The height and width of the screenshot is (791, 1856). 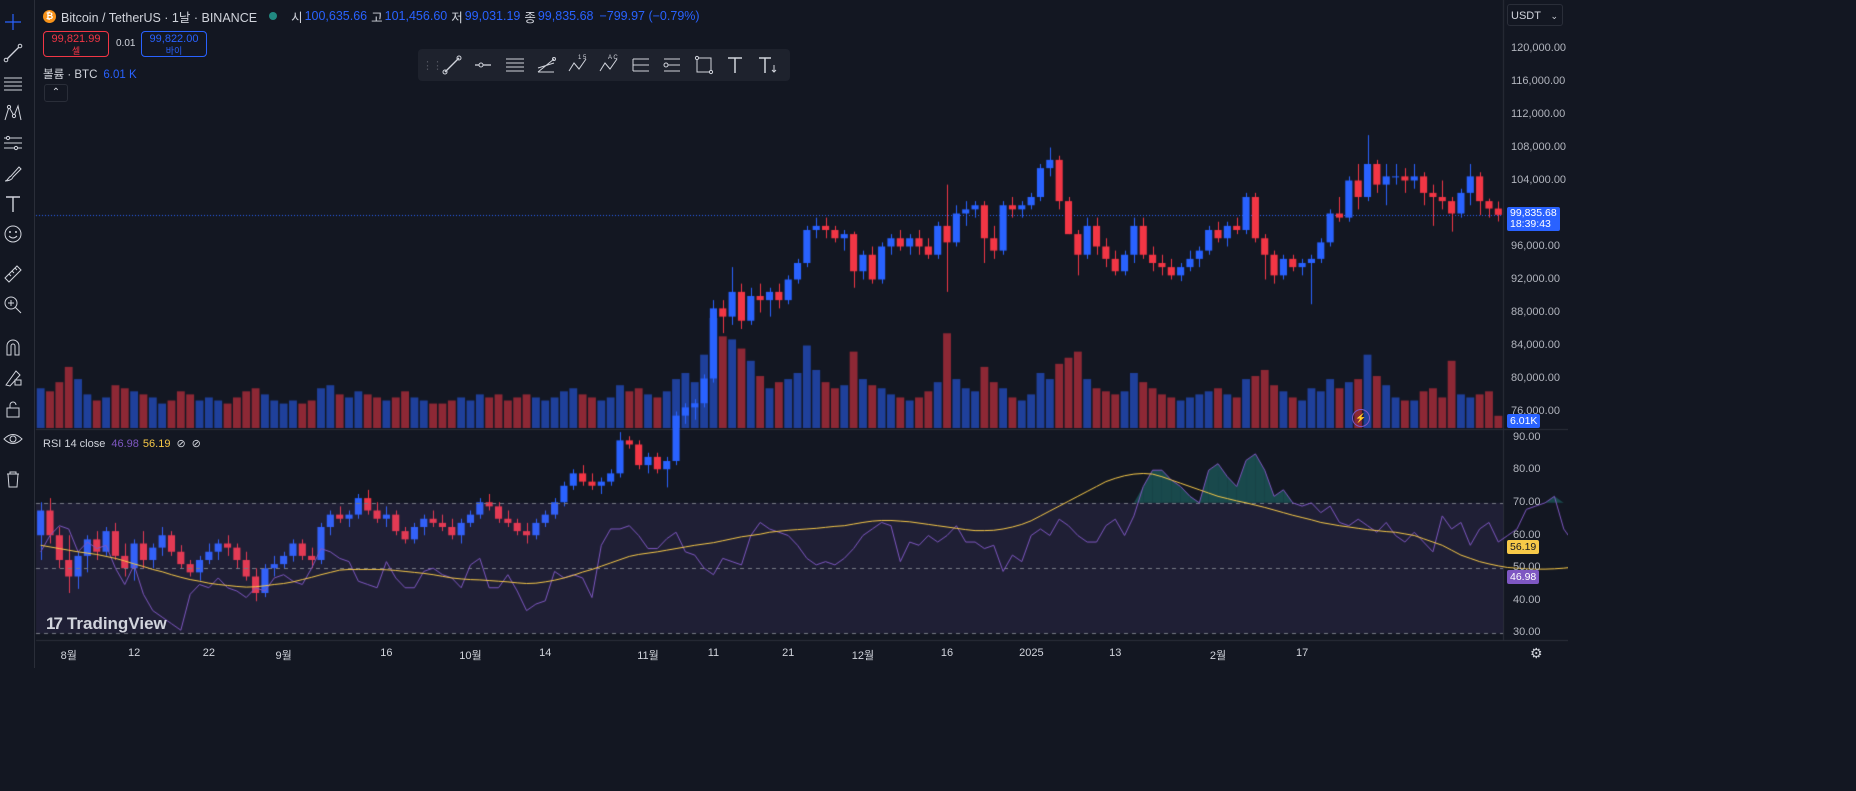 I want to click on crosshair-icon, so click(x=13, y=22).